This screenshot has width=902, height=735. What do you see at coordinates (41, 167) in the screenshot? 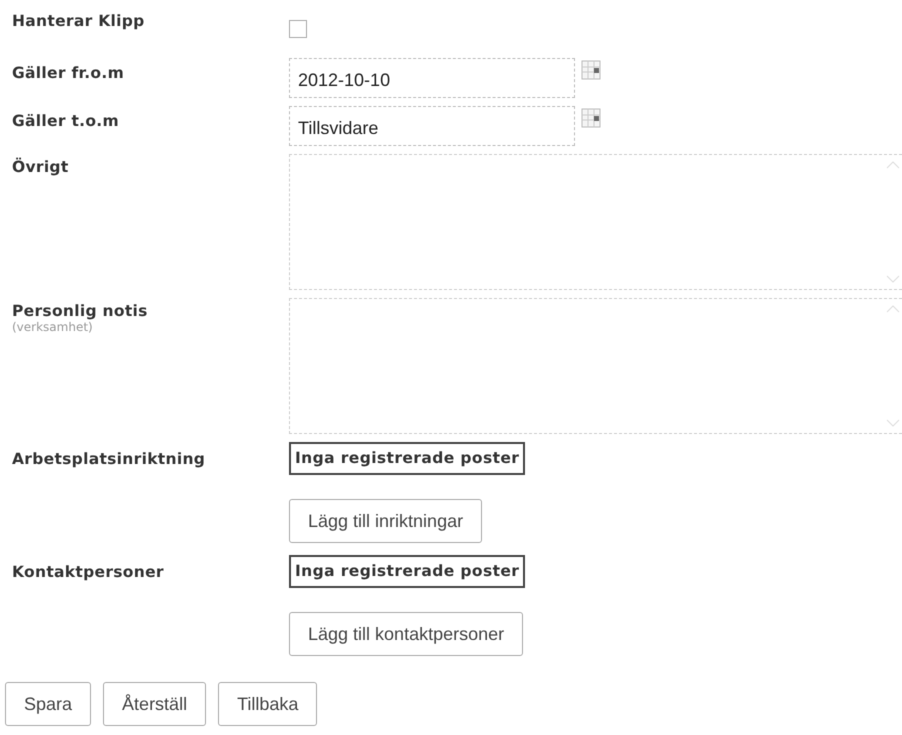
I see `field-label: Övrigt` at bounding box center [41, 167].